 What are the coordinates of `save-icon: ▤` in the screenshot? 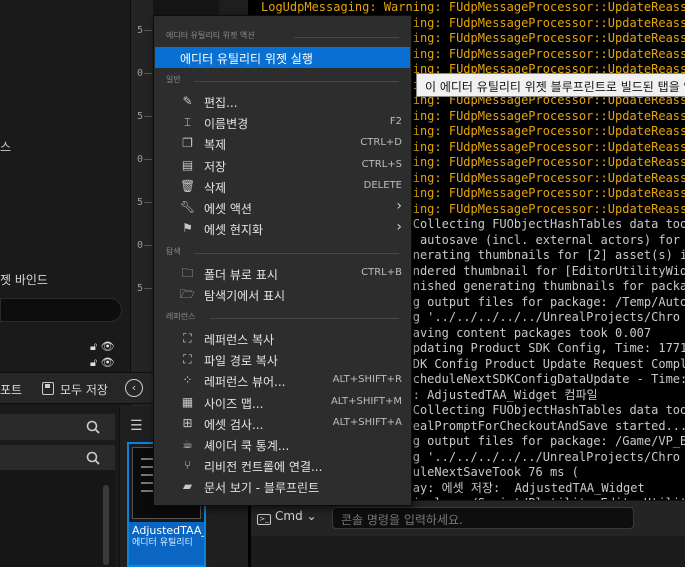 It's located at (187, 164).